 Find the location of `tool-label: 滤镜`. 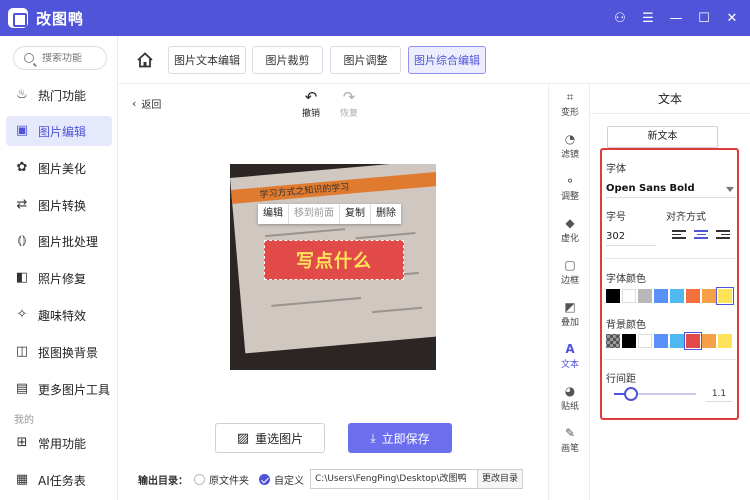

tool-label: 滤镜 is located at coordinates (569, 155).